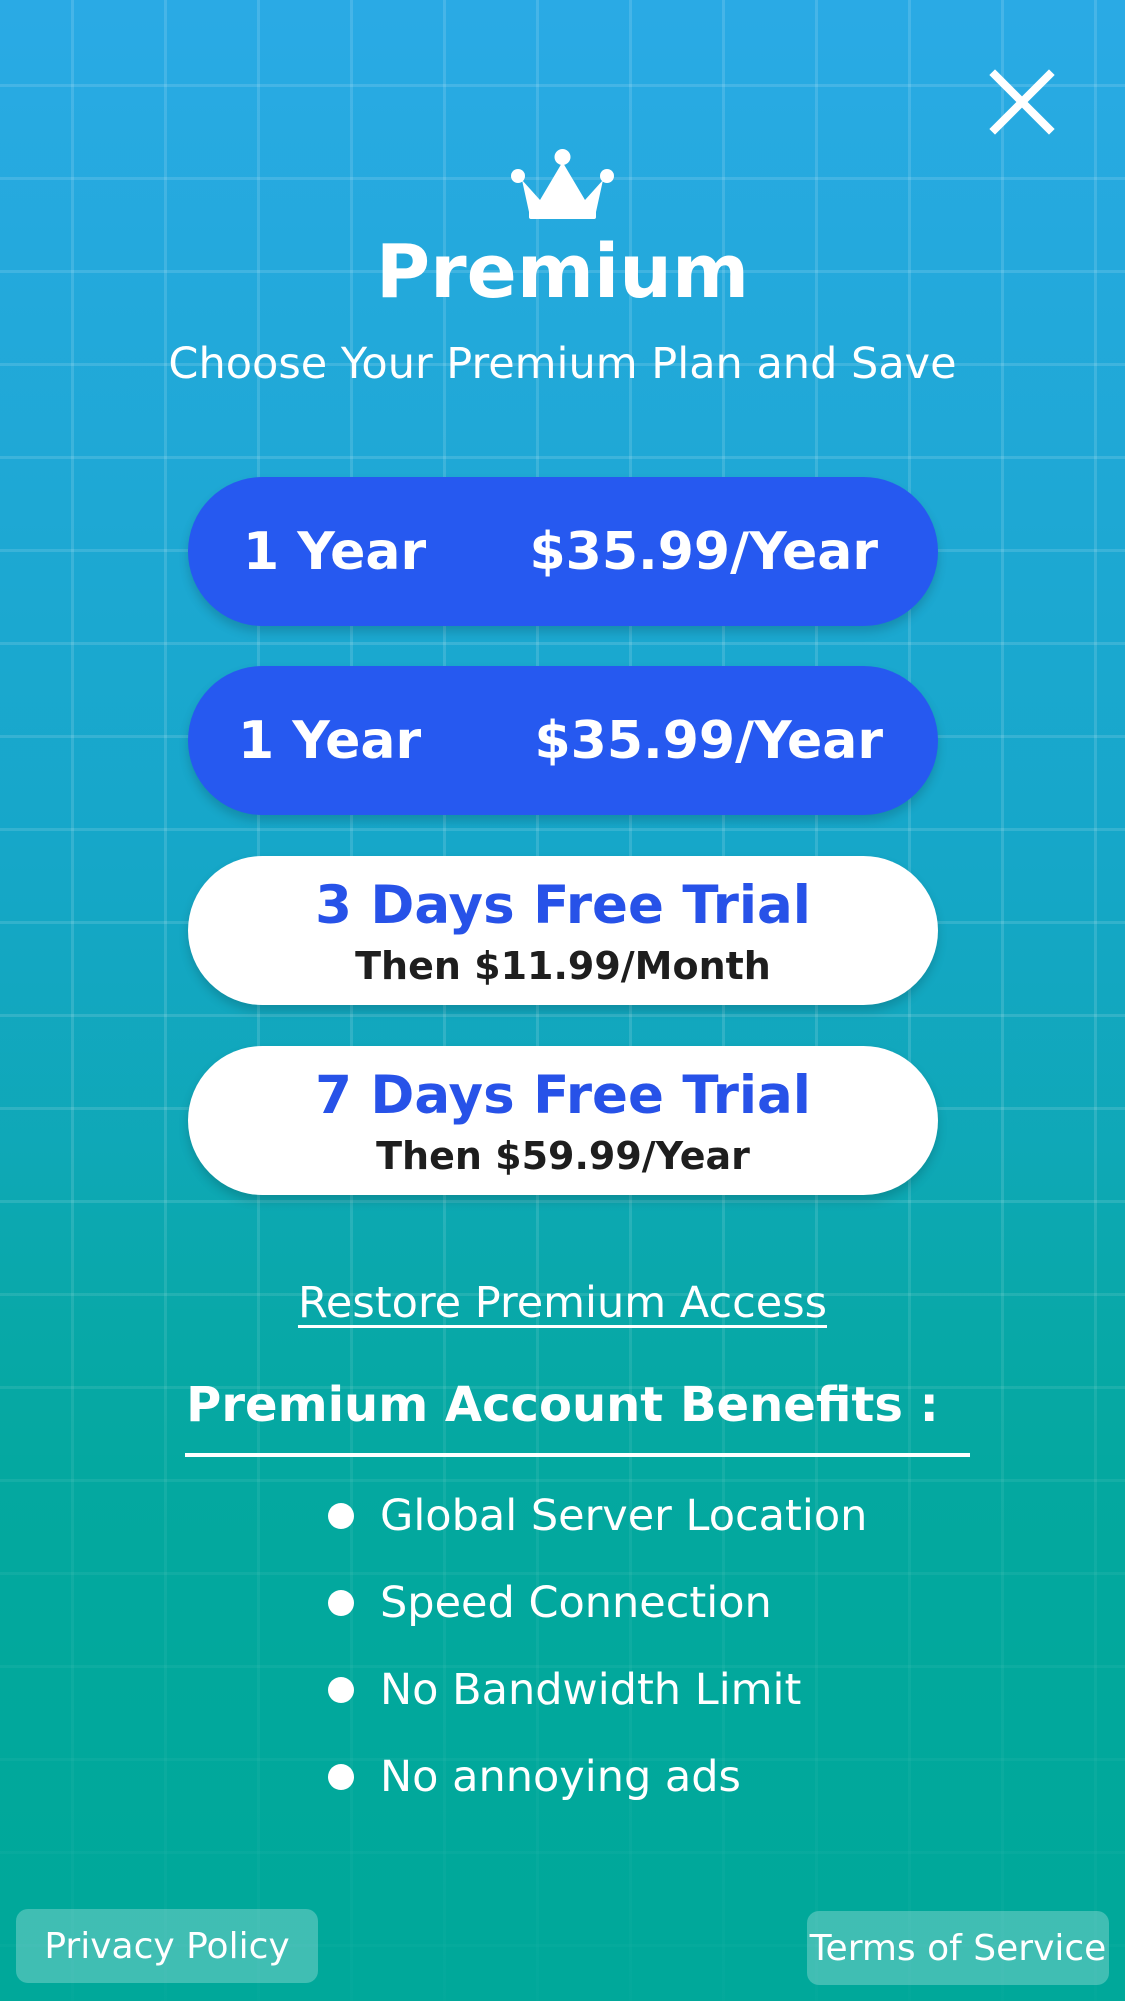 The image size is (1125, 2001). I want to click on plan-button-7-day-trial: 7 Days Free Trial Then $59.99/Year, so click(563, 1120).